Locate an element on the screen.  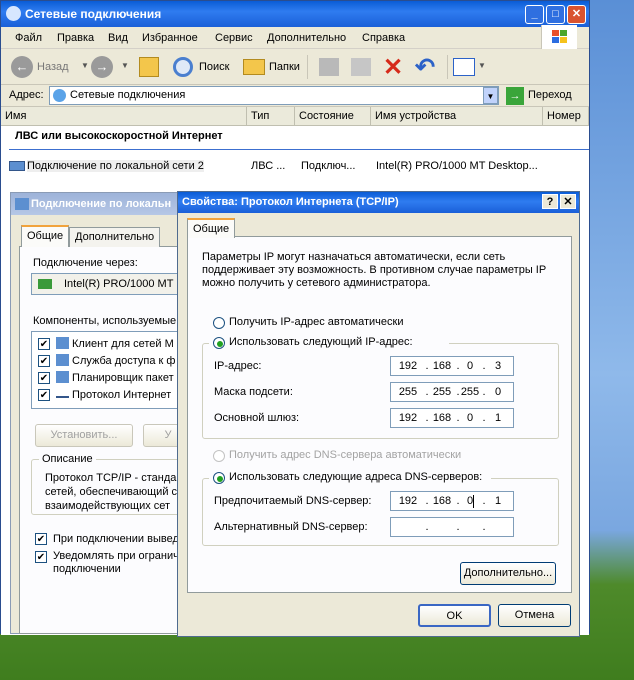
dns-alternate-input: . . . is located at coordinates (452, 527).